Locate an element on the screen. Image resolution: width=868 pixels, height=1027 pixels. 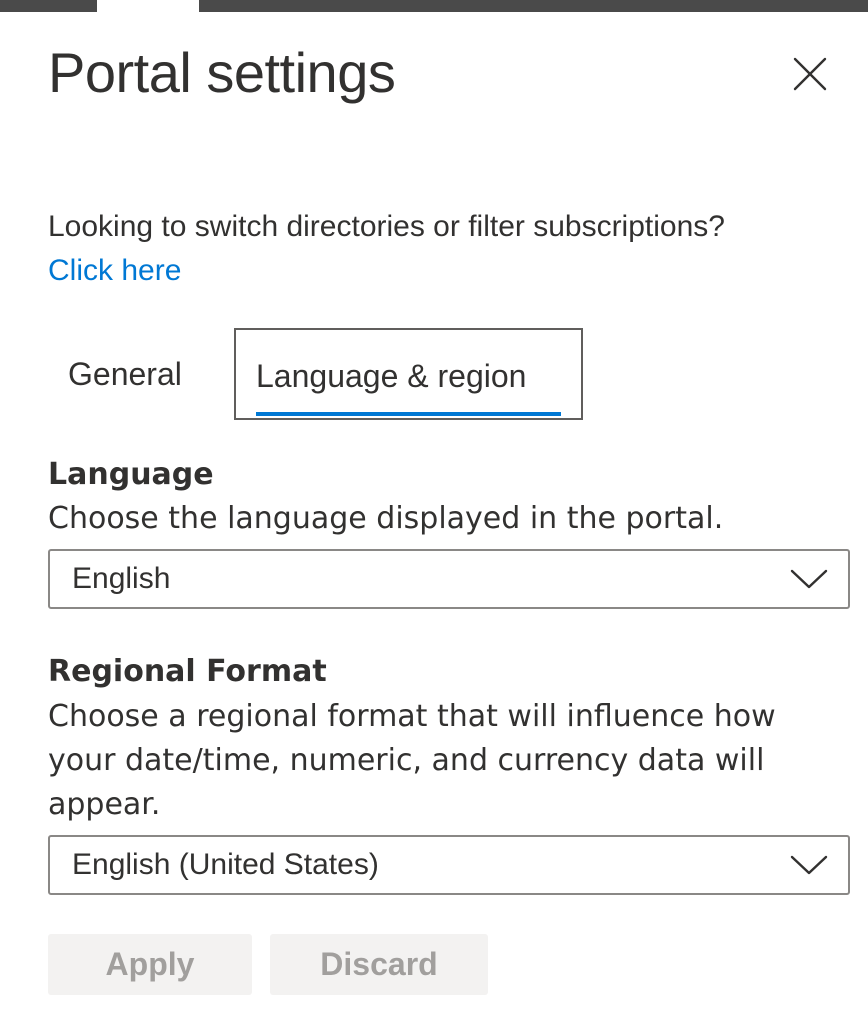
tab-language-region-label: Language & region is located at coordinates (391, 376).